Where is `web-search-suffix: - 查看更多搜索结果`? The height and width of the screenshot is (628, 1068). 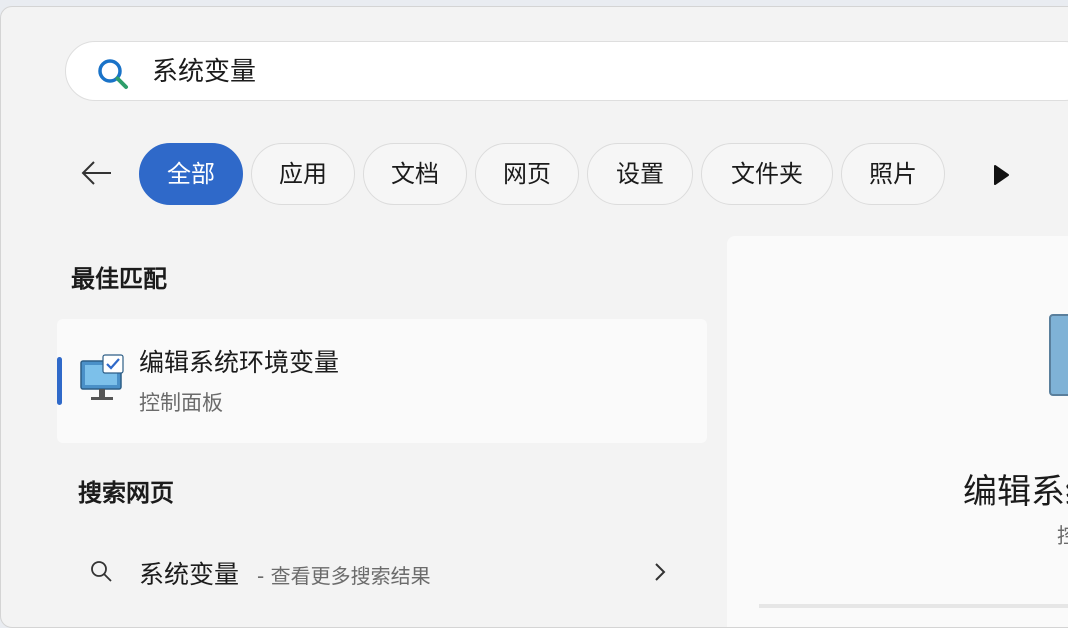
web-search-suffix: - 查看更多搜索结果 is located at coordinates (344, 576).